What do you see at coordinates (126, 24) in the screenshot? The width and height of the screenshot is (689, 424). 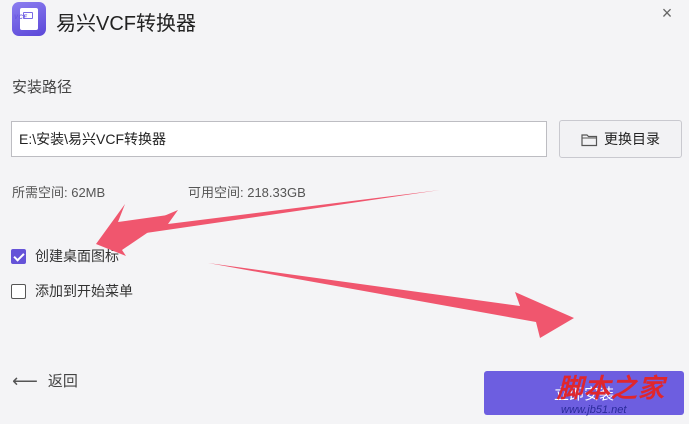 I see `window-title: 易兴VCF转换器` at bounding box center [126, 24].